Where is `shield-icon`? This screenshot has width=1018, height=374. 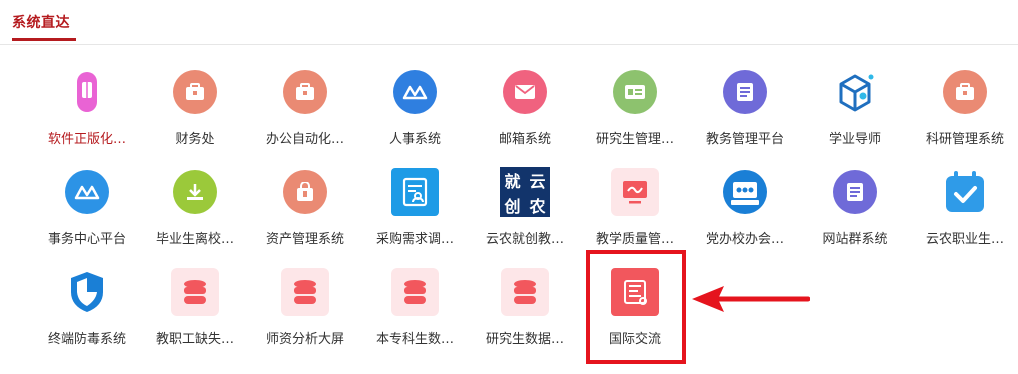 shield-icon is located at coordinates (87, 292).